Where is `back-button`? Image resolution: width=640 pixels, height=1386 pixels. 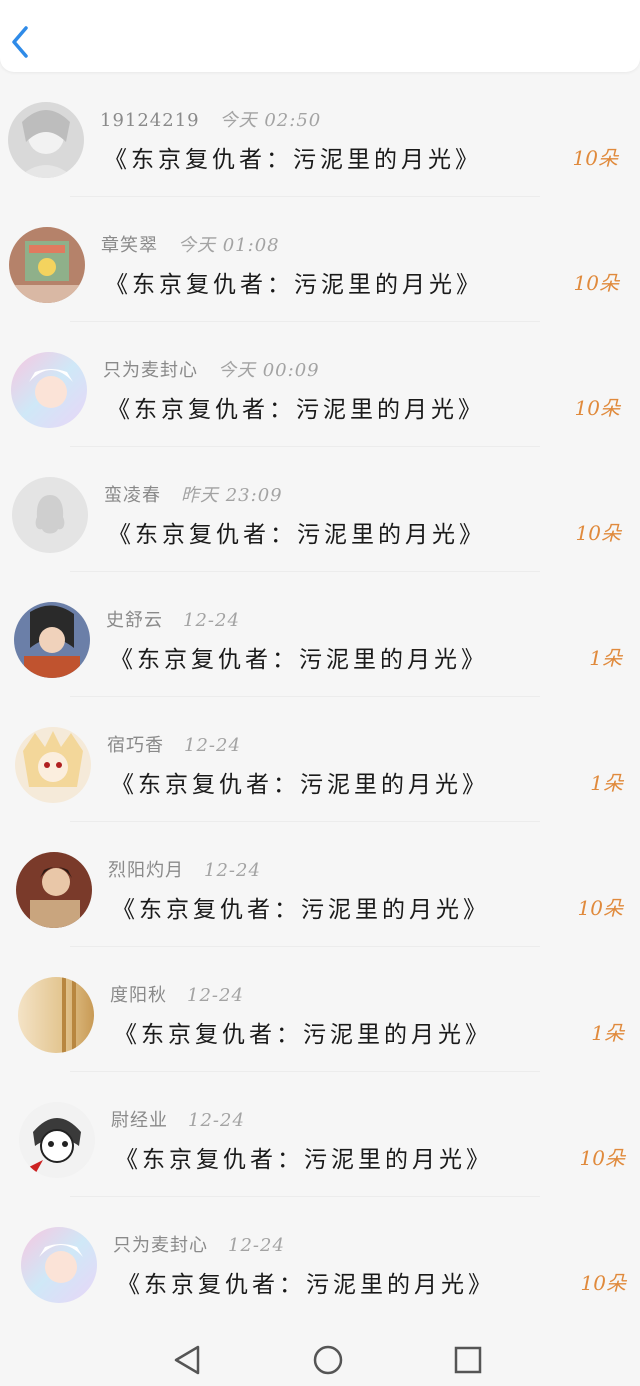 back-button is located at coordinates (21, 42).